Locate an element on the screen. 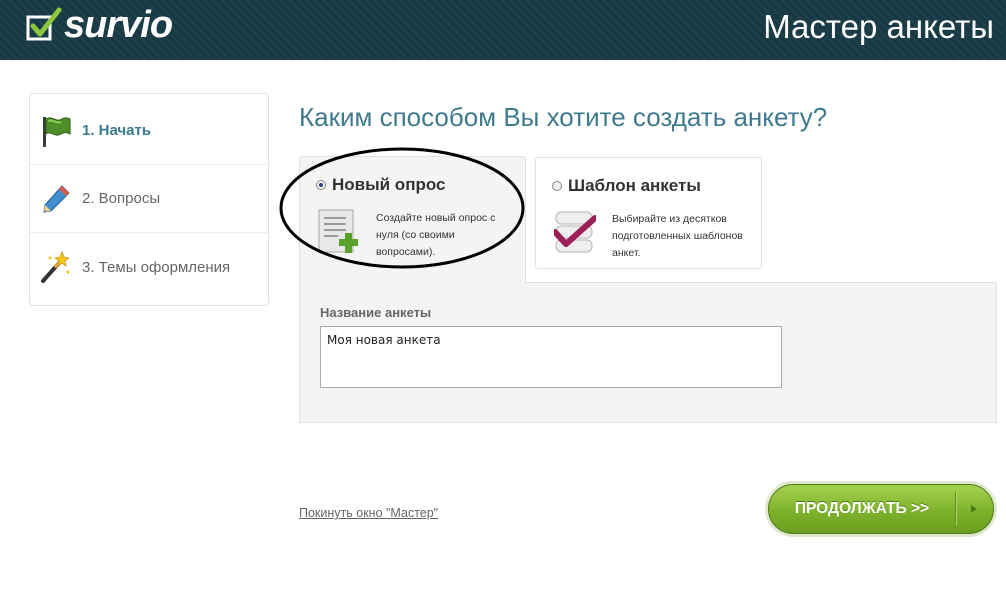  step-label: 3. Темы оформления is located at coordinates (156, 267).